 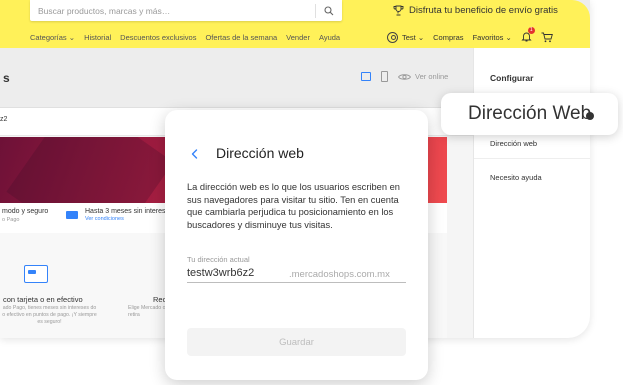 What do you see at coordinates (516, 177) in the screenshot?
I see `sidebar-item-help: Necesito ayuda` at bounding box center [516, 177].